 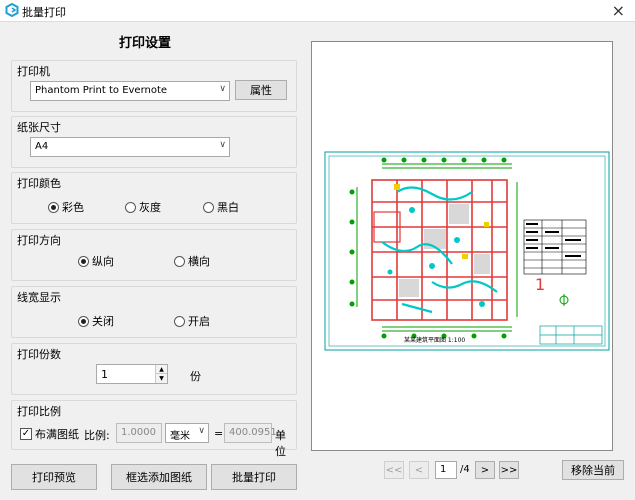 I want to click on arrow-up-icon: ▲, so click(x=161, y=369).